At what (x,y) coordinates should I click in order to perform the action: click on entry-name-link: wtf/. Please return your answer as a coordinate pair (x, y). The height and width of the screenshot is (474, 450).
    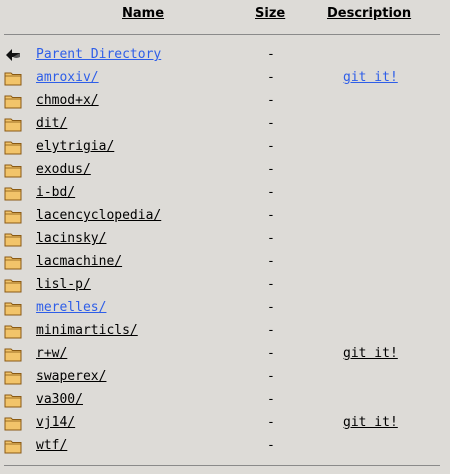
    Looking at the image, I should click on (51, 445).